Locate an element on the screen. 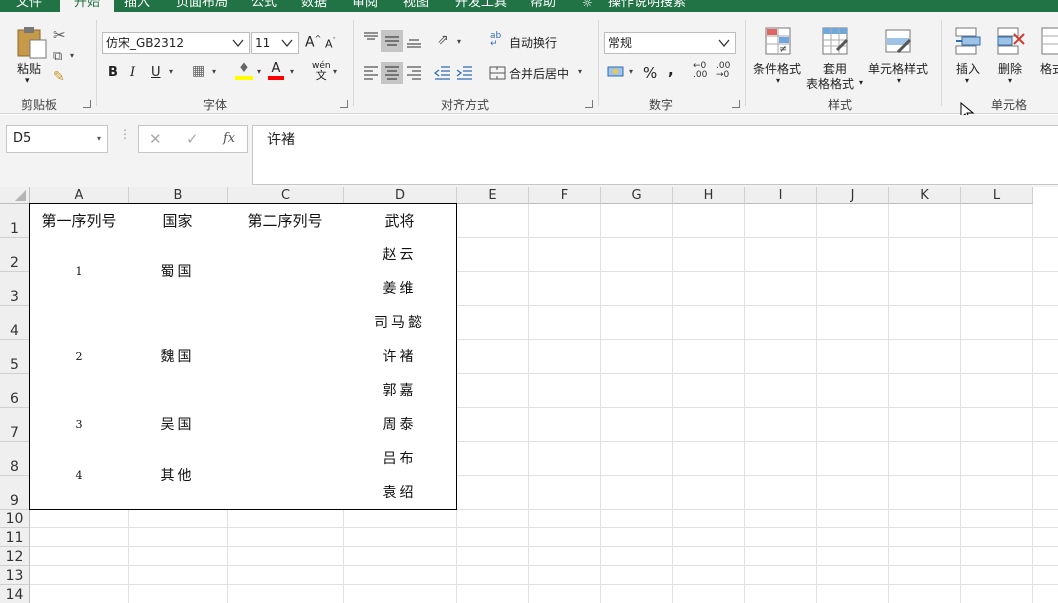 The image size is (1058, 603). row-header-7: 7 is located at coordinates (15, 425).